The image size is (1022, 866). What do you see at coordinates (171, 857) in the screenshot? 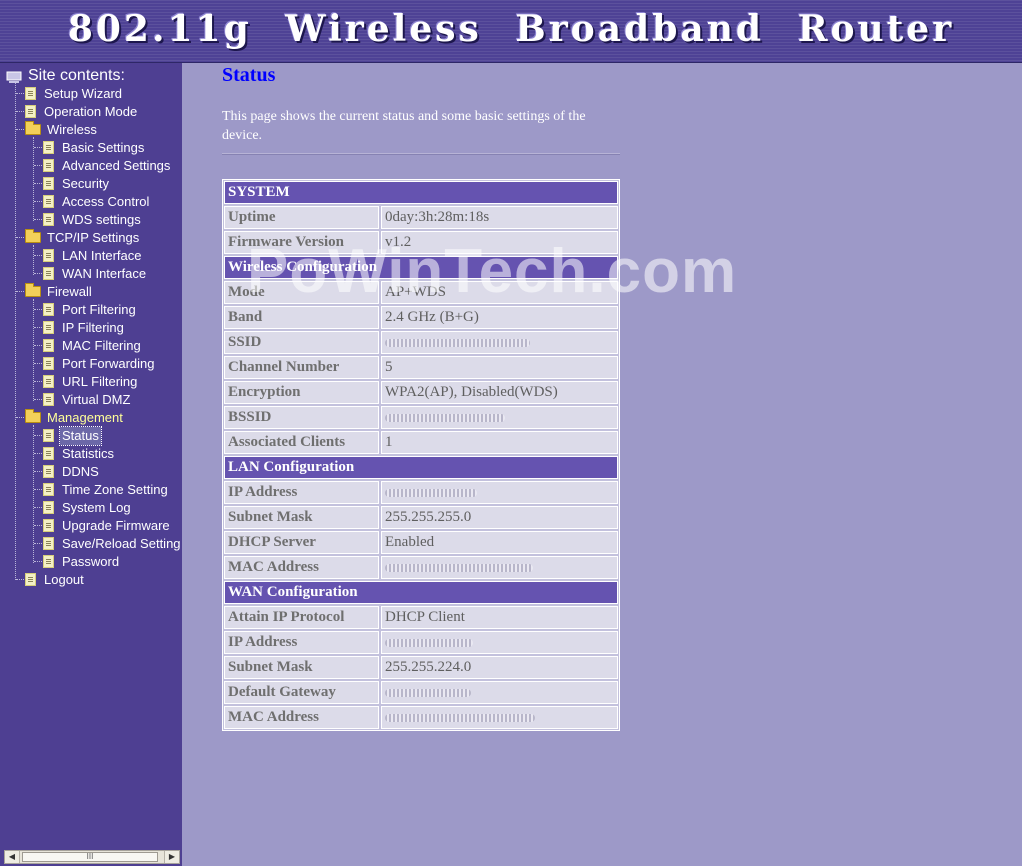
I see `scroll-right-arrow-icon: ▶` at bounding box center [171, 857].